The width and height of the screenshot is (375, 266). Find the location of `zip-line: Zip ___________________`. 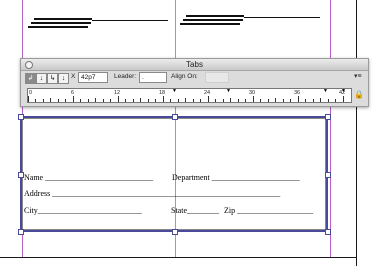

zip-line: Zip ___________________ is located at coordinates (269, 210).